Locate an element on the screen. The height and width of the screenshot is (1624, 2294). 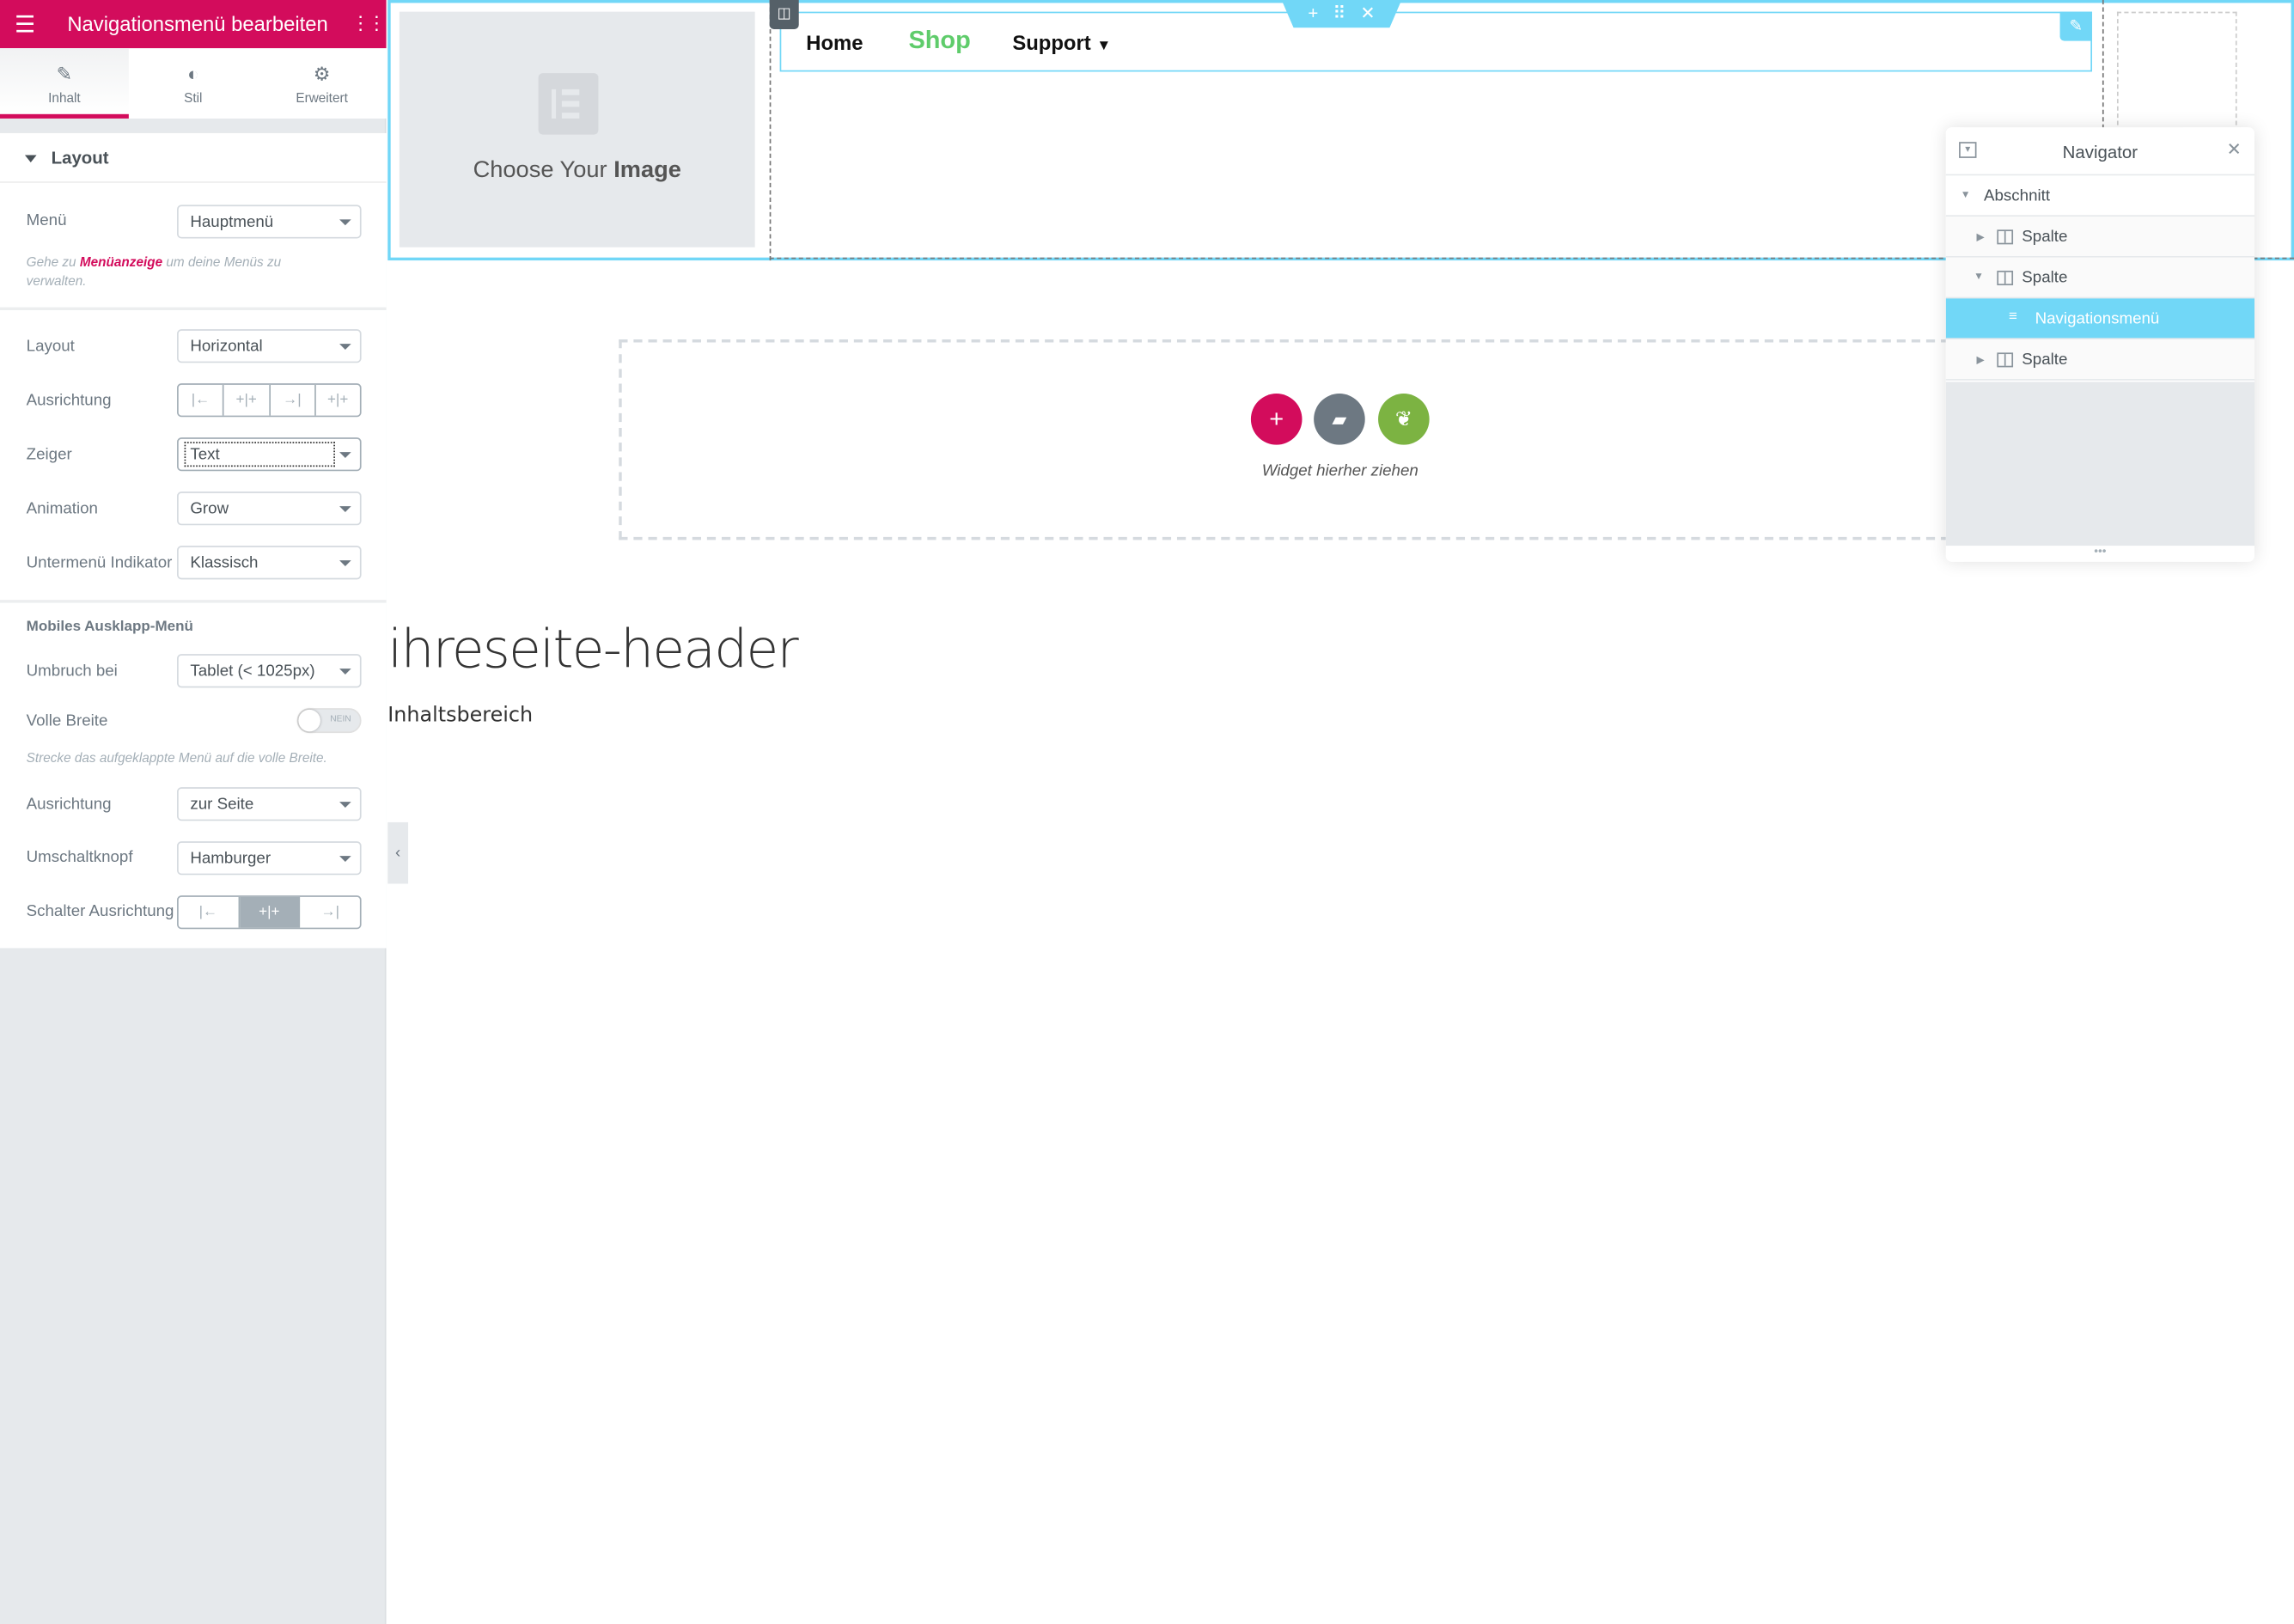
align-justify-icon: +|+ is located at coordinates (337, 400).